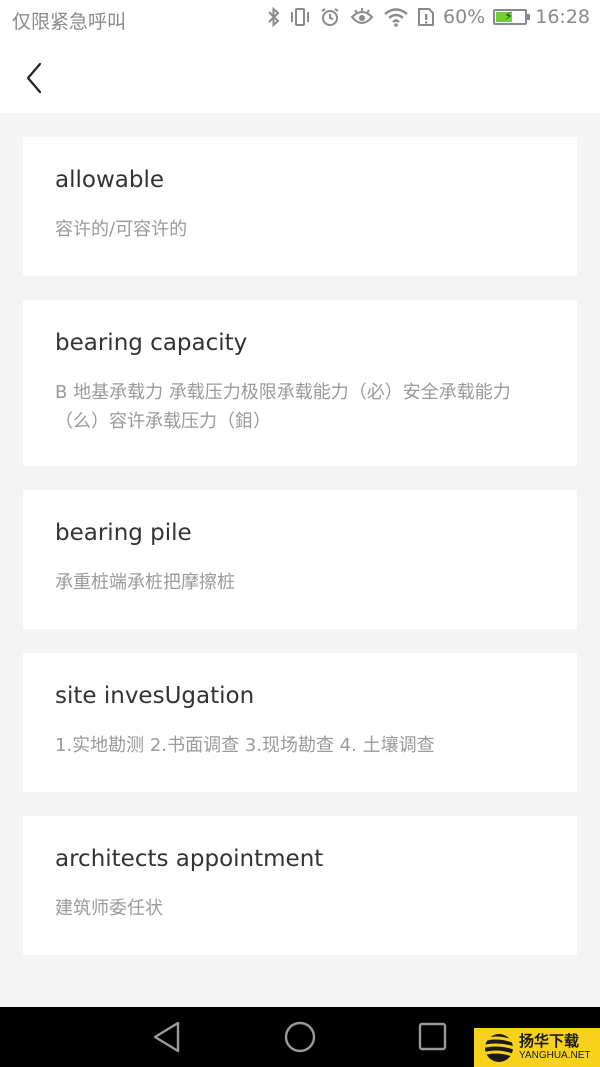 This screenshot has height=1067, width=600. What do you see at coordinates (549, 1041) in the screenshot?
I see `watermark-name-cn: 扬华下载` at bounding box center [549, 1041].